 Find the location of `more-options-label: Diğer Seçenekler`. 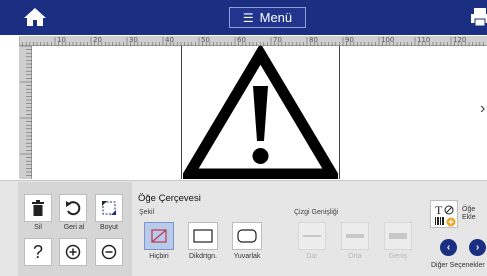

more-options-label: Diğer Seçenekler is located at coordinates (458, 265).